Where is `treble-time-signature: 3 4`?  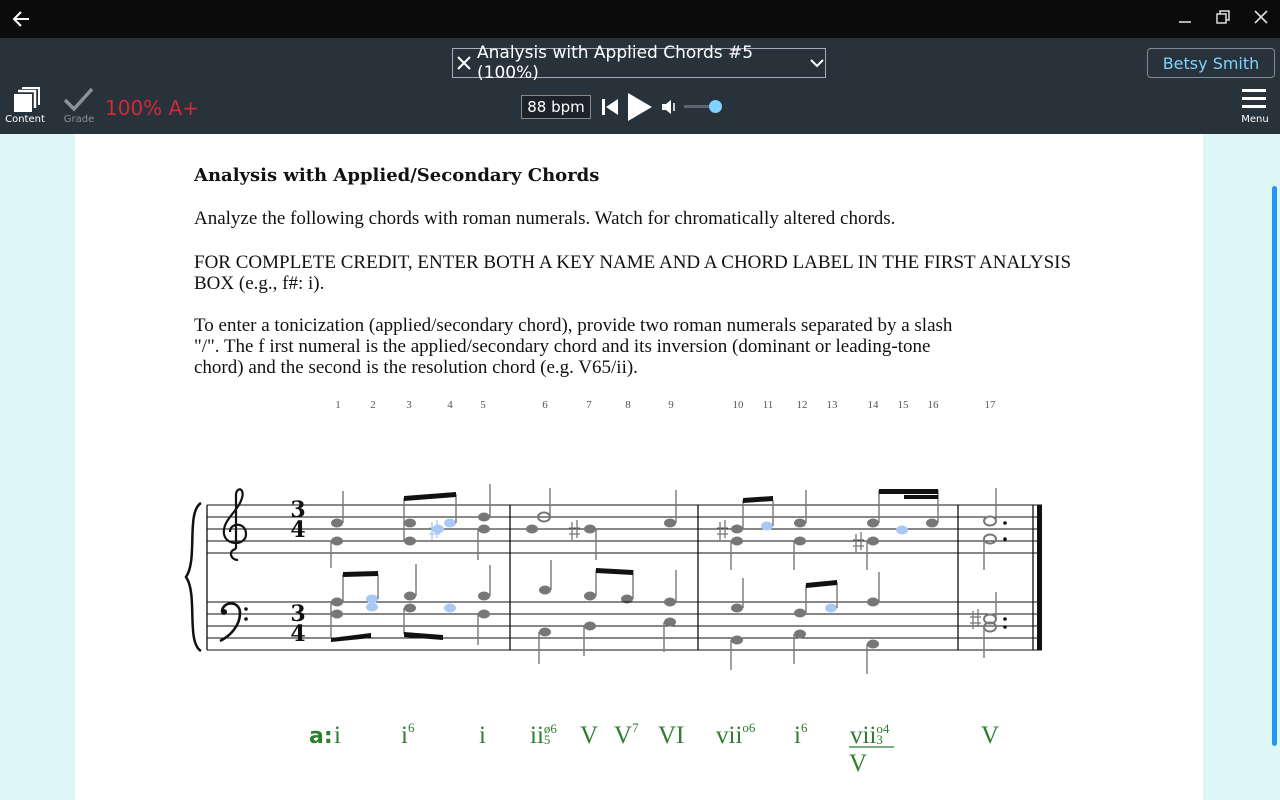 treble-time-signature: 3 4 is located at coordinates (298, 521).